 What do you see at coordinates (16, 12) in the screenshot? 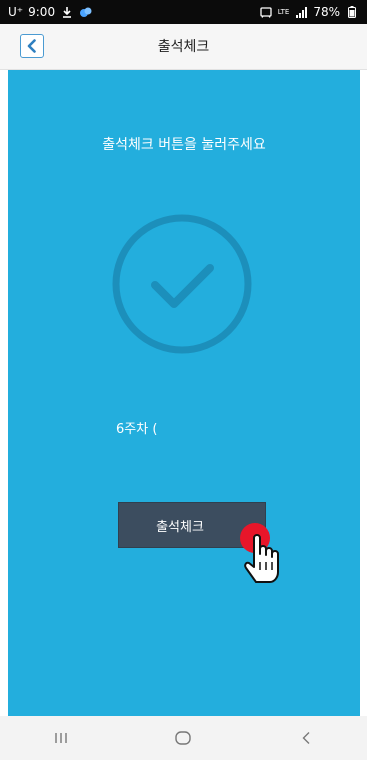
I see `carrier-label: U⁺` at bounding box center [16, 12].